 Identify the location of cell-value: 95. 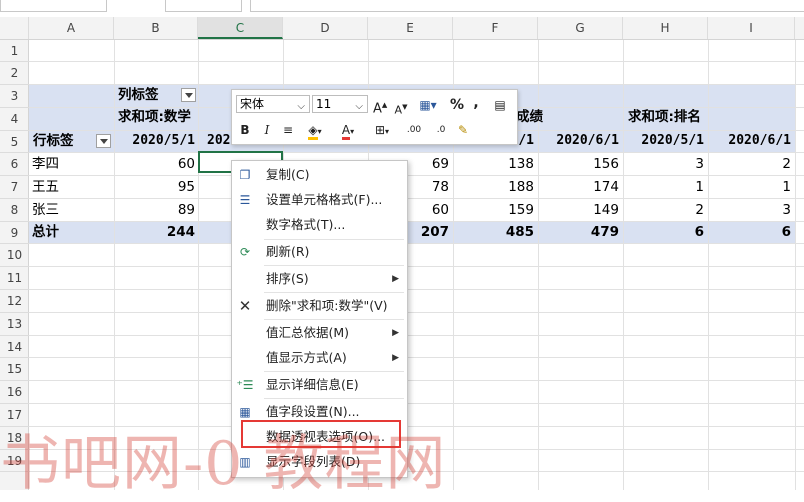
(154, 187).